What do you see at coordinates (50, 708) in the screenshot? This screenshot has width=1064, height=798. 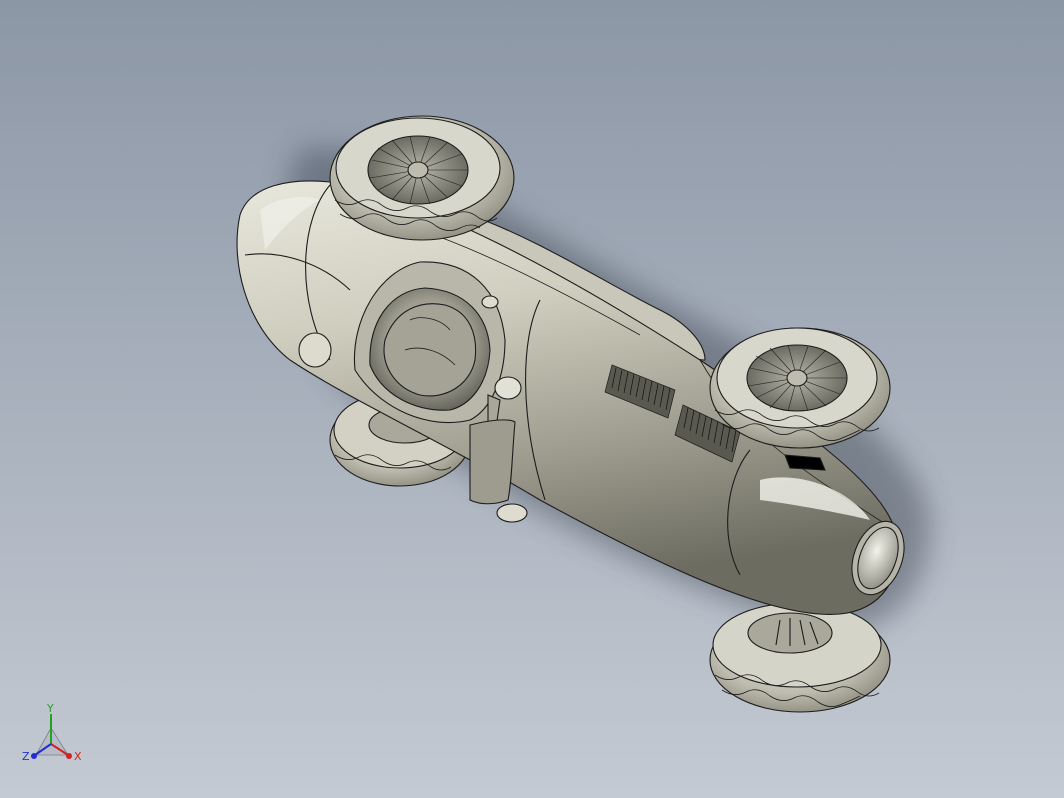 I see `y-axis-label: Y` at bounding box center [50, 708].